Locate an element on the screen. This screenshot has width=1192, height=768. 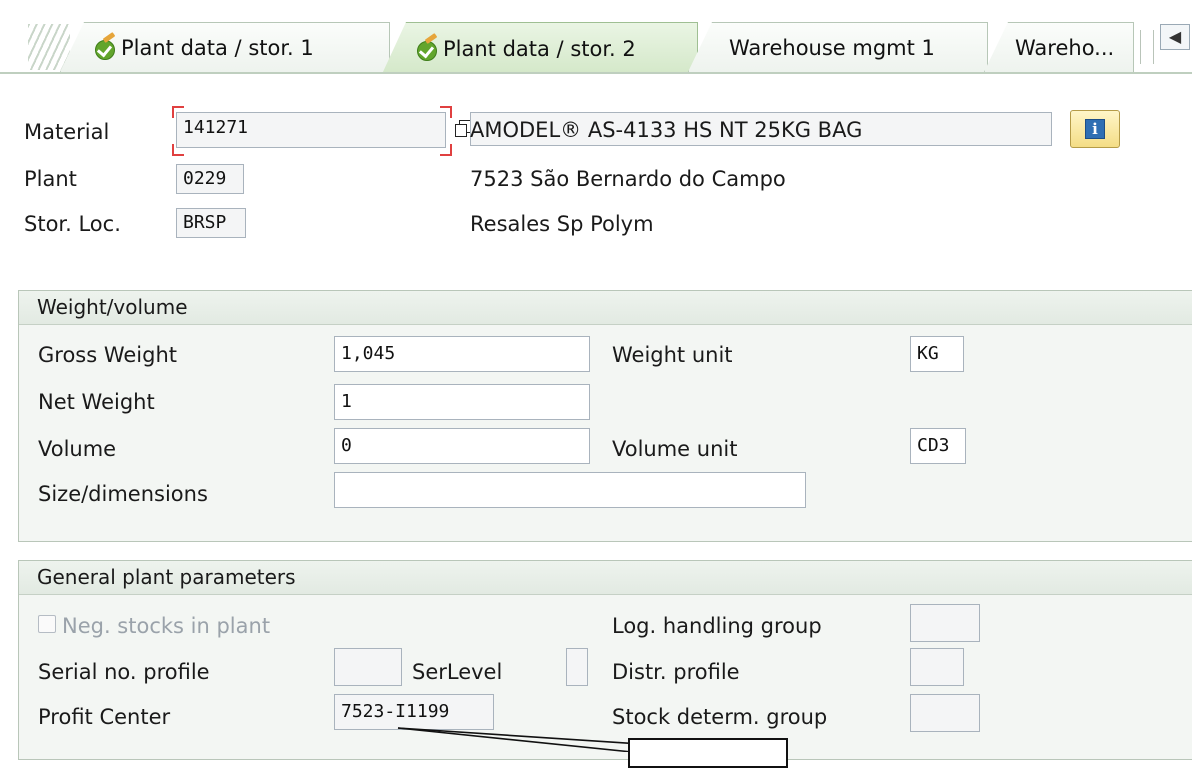
callout-box is located at coordinates (708, 753).